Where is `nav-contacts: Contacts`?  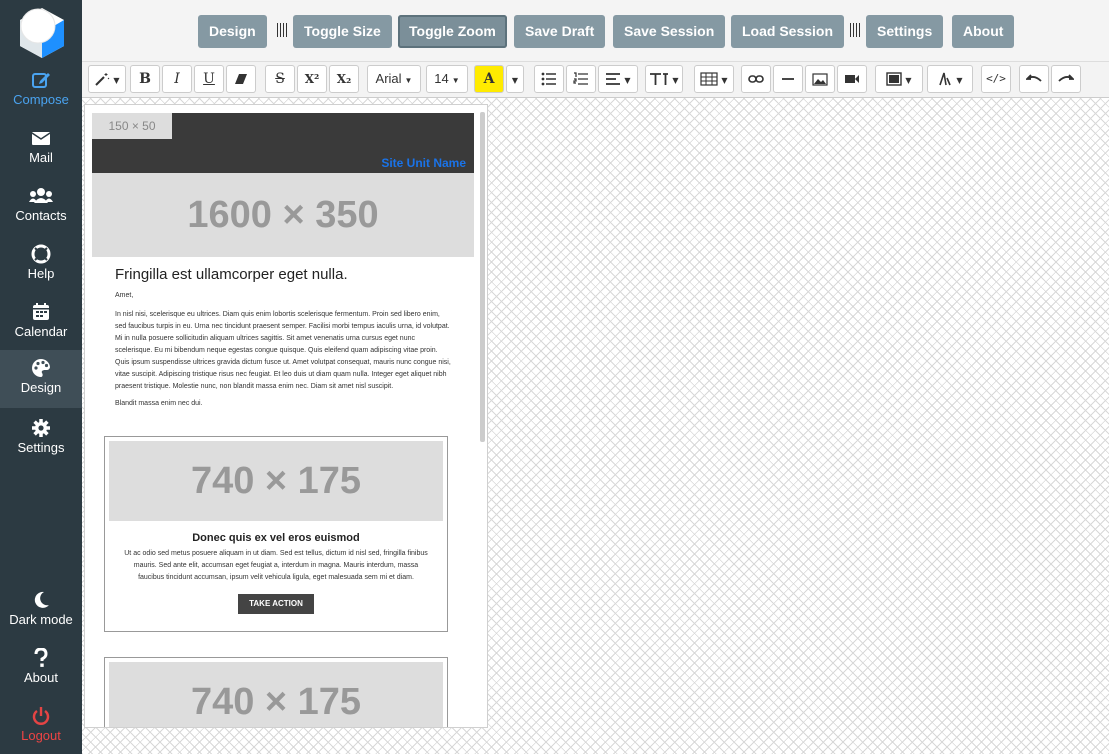
nav-contacts: Contacts is located at coordinates (41, 207).